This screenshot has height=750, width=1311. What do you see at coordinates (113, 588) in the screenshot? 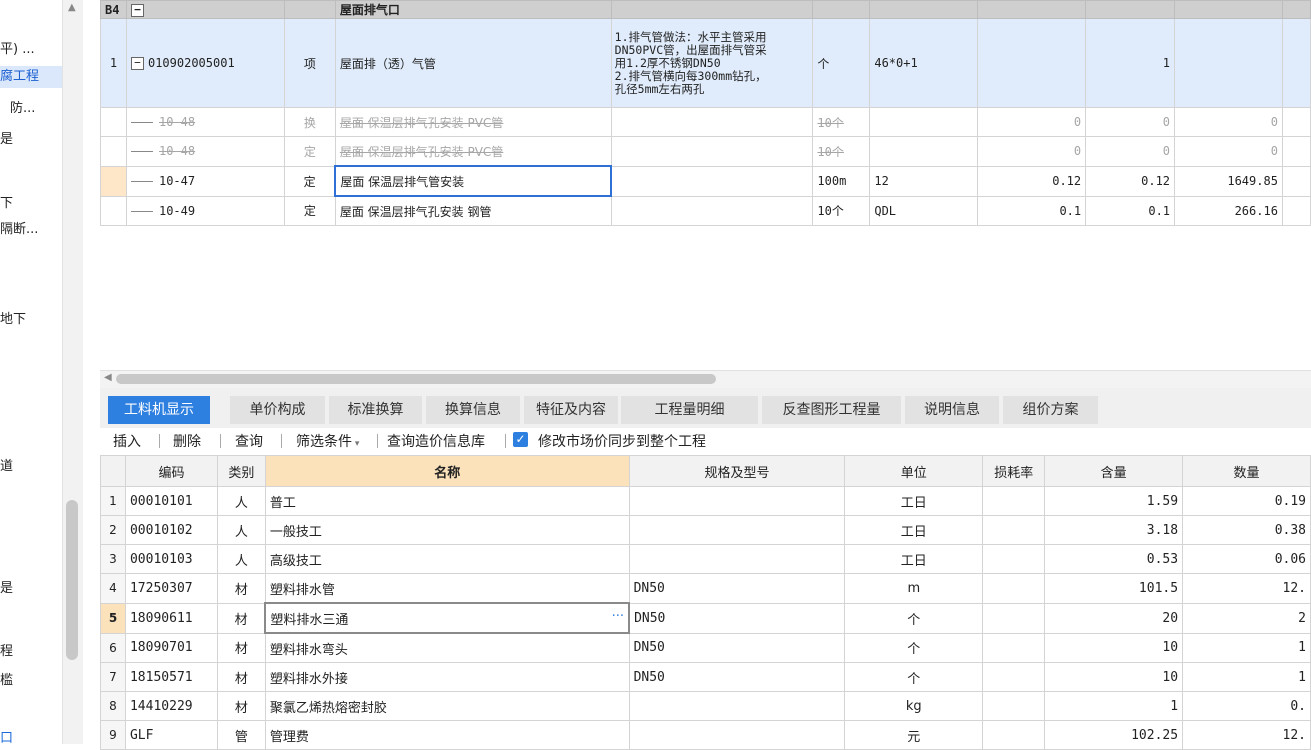
I see `row-number: 4` at bounding box center [113, 588].